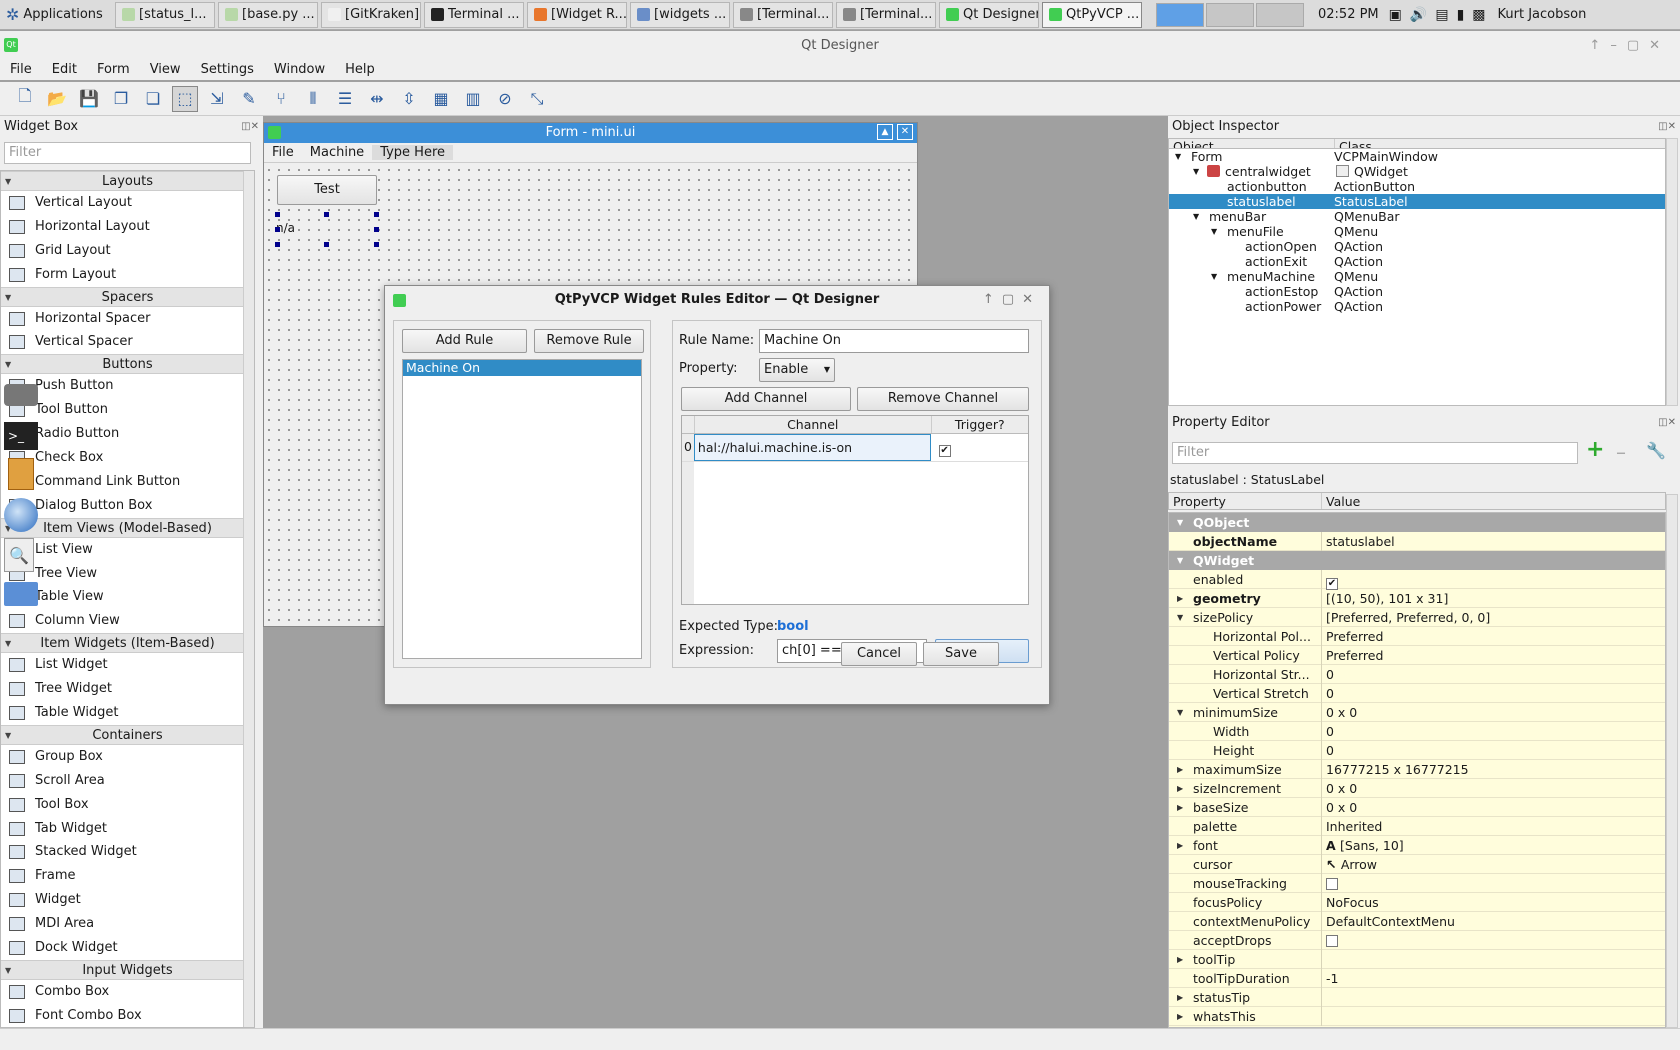  I want to click on tree-row: actionExit QAction, so click(1417, 261).